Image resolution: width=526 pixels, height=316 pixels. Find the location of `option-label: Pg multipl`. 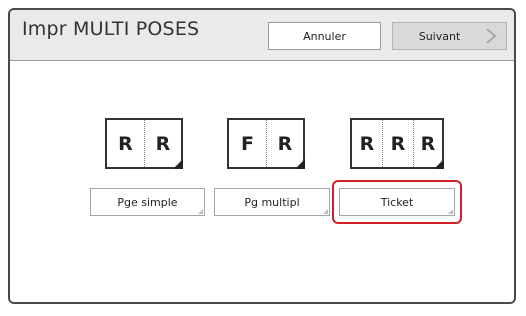

option-label: Pg multipl is located at coordinates (272, 202).